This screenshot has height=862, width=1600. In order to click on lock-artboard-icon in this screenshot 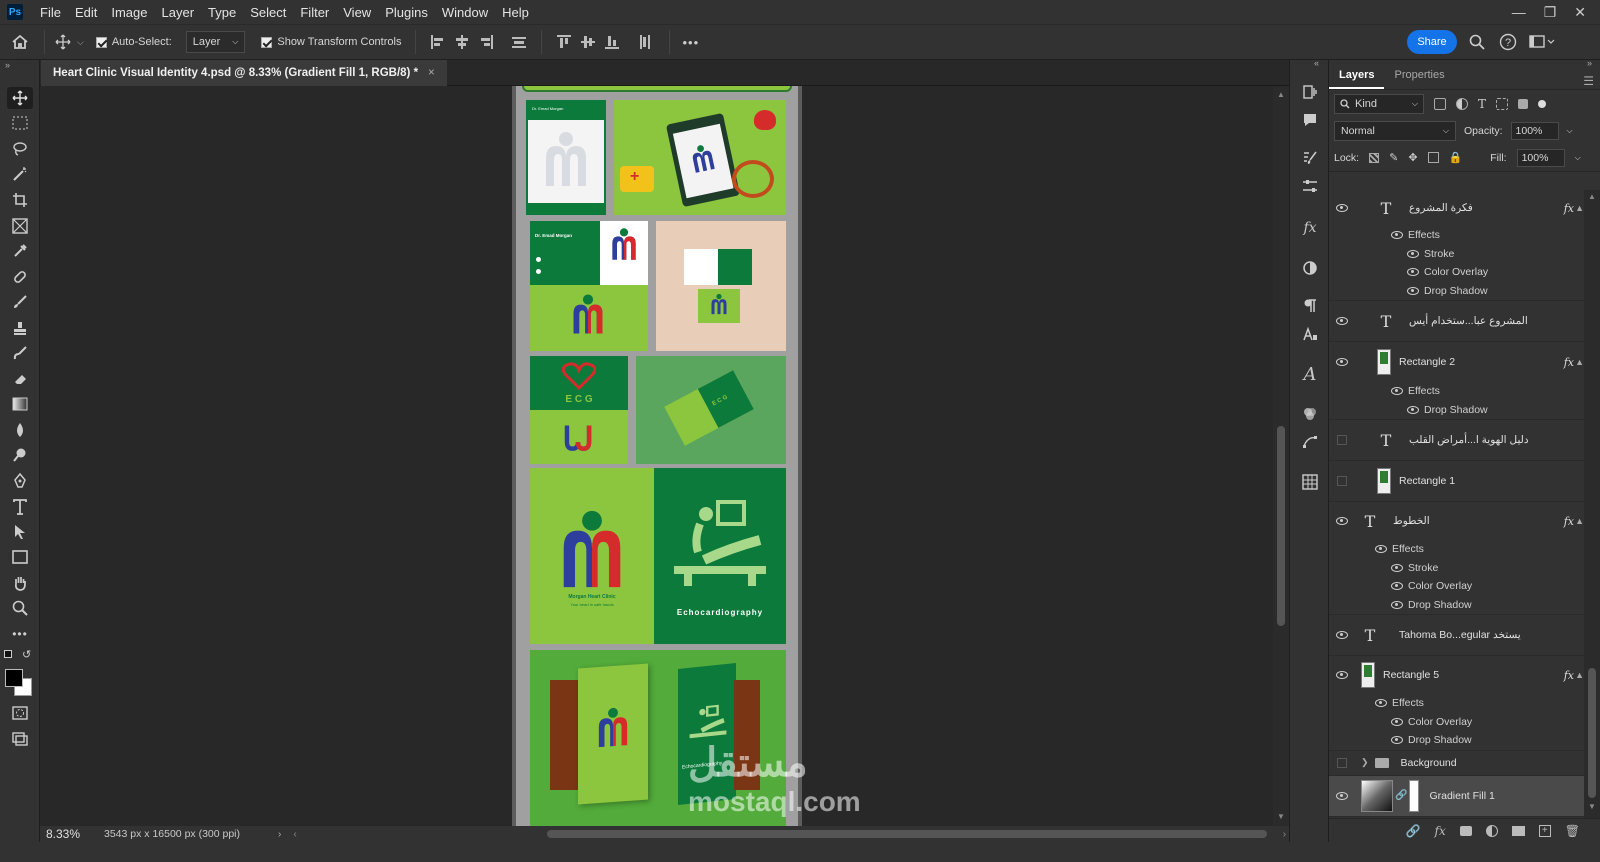, I will do `click(1433, 157)`.